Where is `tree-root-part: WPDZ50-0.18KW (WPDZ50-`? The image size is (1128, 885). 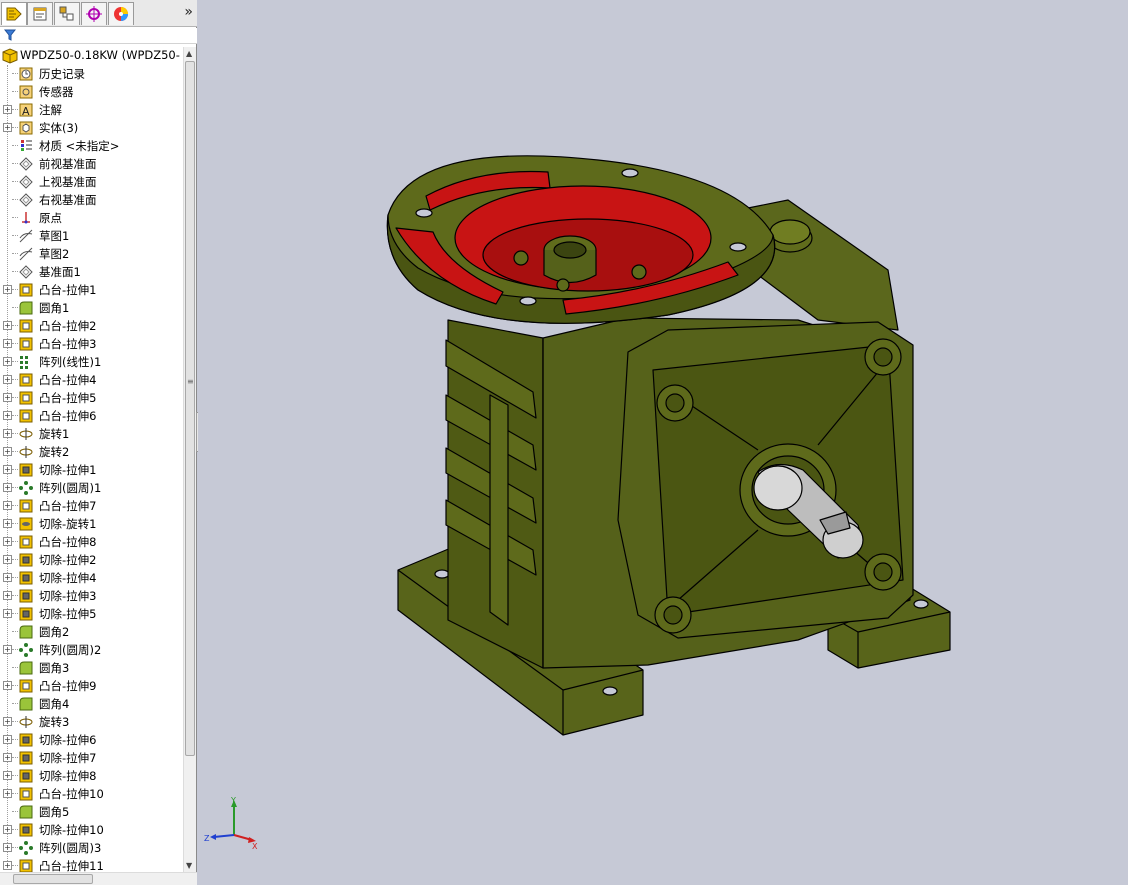
tree-root-part: WPDZ50-0.18KW (WPDZ50- is located at coordinates (91, 56).